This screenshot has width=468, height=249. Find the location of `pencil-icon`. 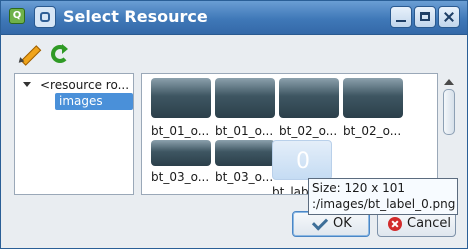

pencil-icon is located at coordinates (31, 55).